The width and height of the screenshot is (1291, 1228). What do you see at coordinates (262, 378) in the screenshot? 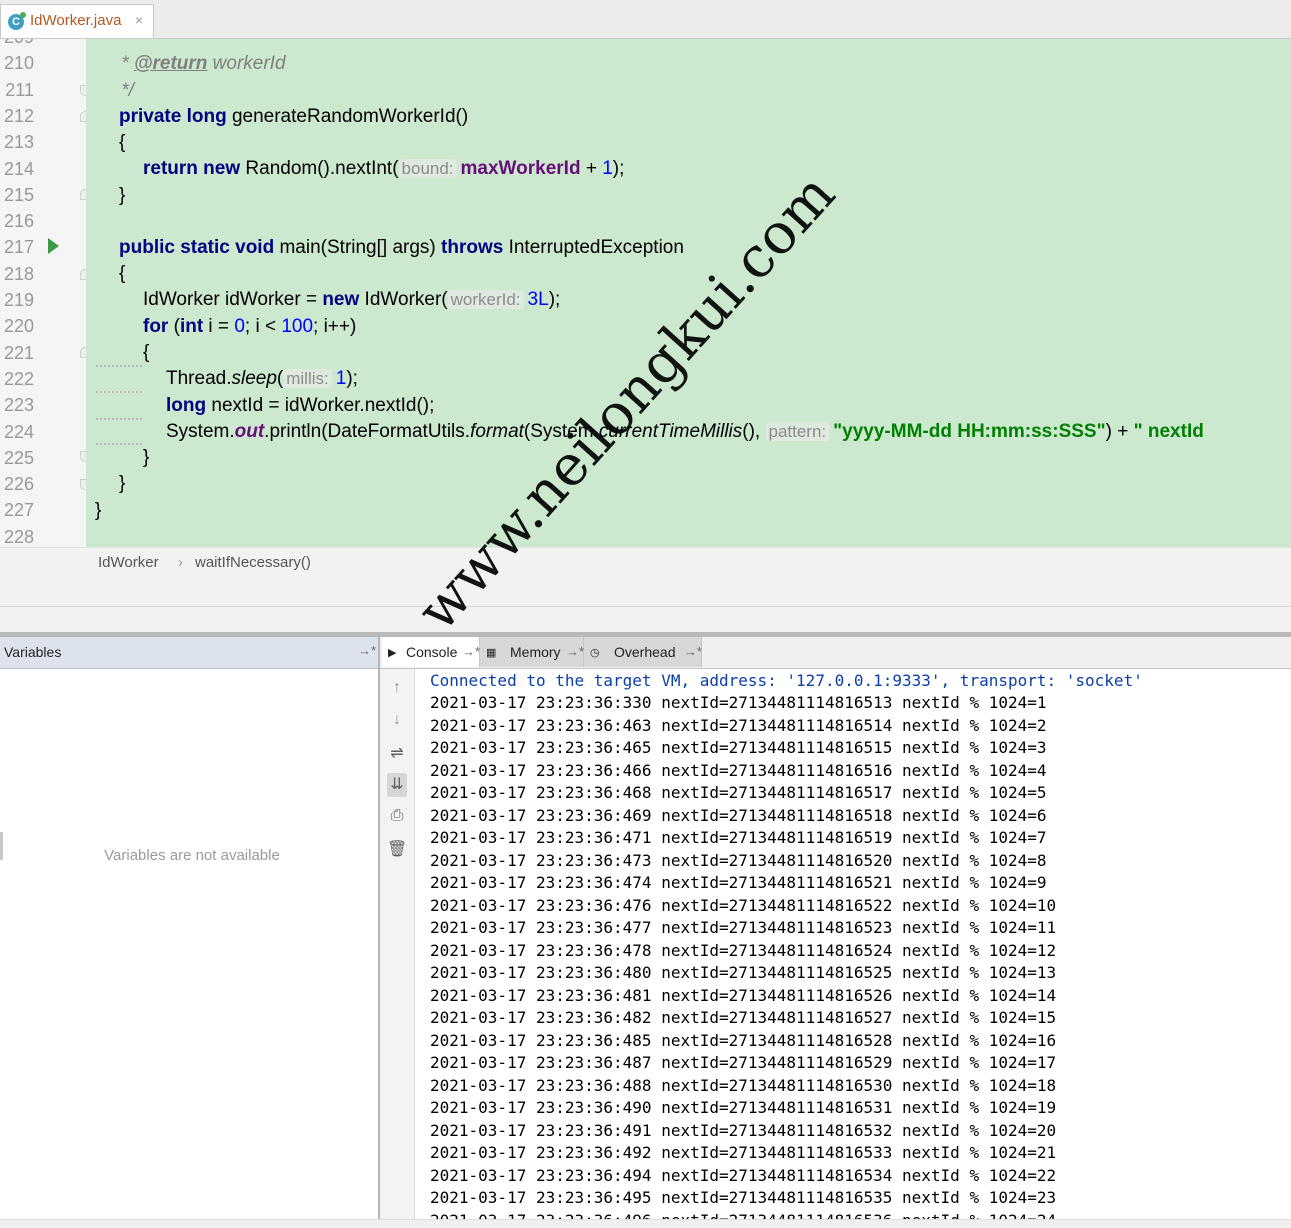
I see `code-line-222: Thread.sleep(millis: 1);` at bounding box center [262, 378].